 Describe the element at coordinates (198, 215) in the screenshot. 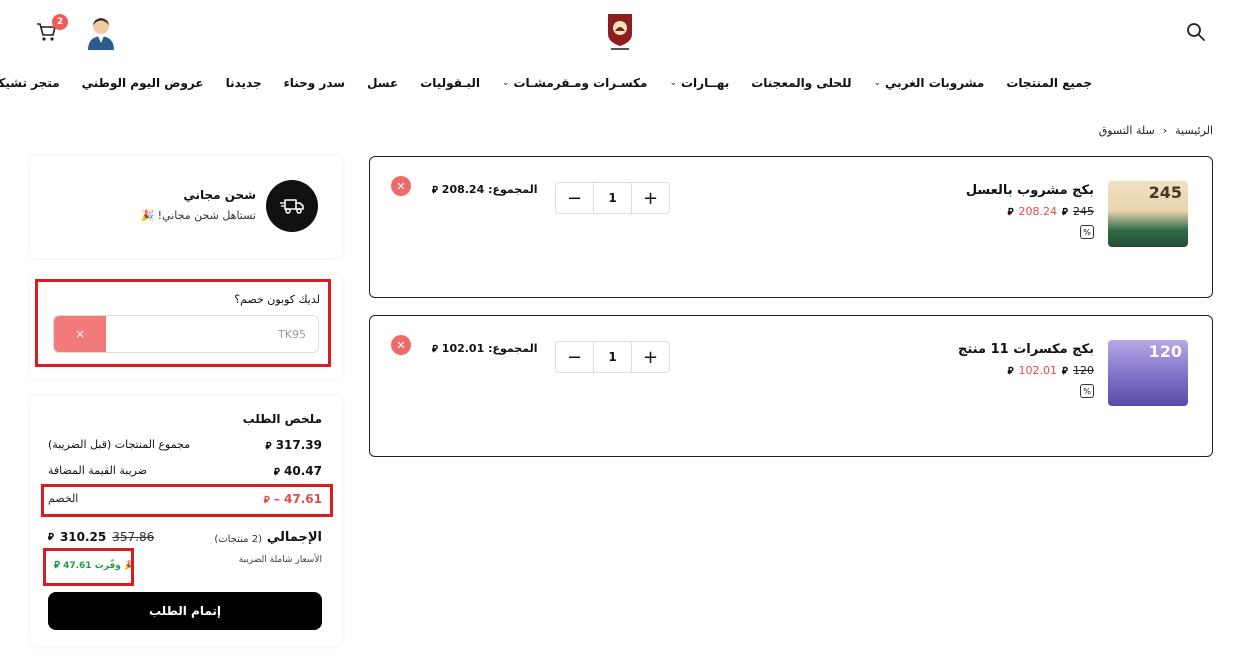

I see `shipping-subtitle: تستاهل شحن مجاني! 🎉` at that location.